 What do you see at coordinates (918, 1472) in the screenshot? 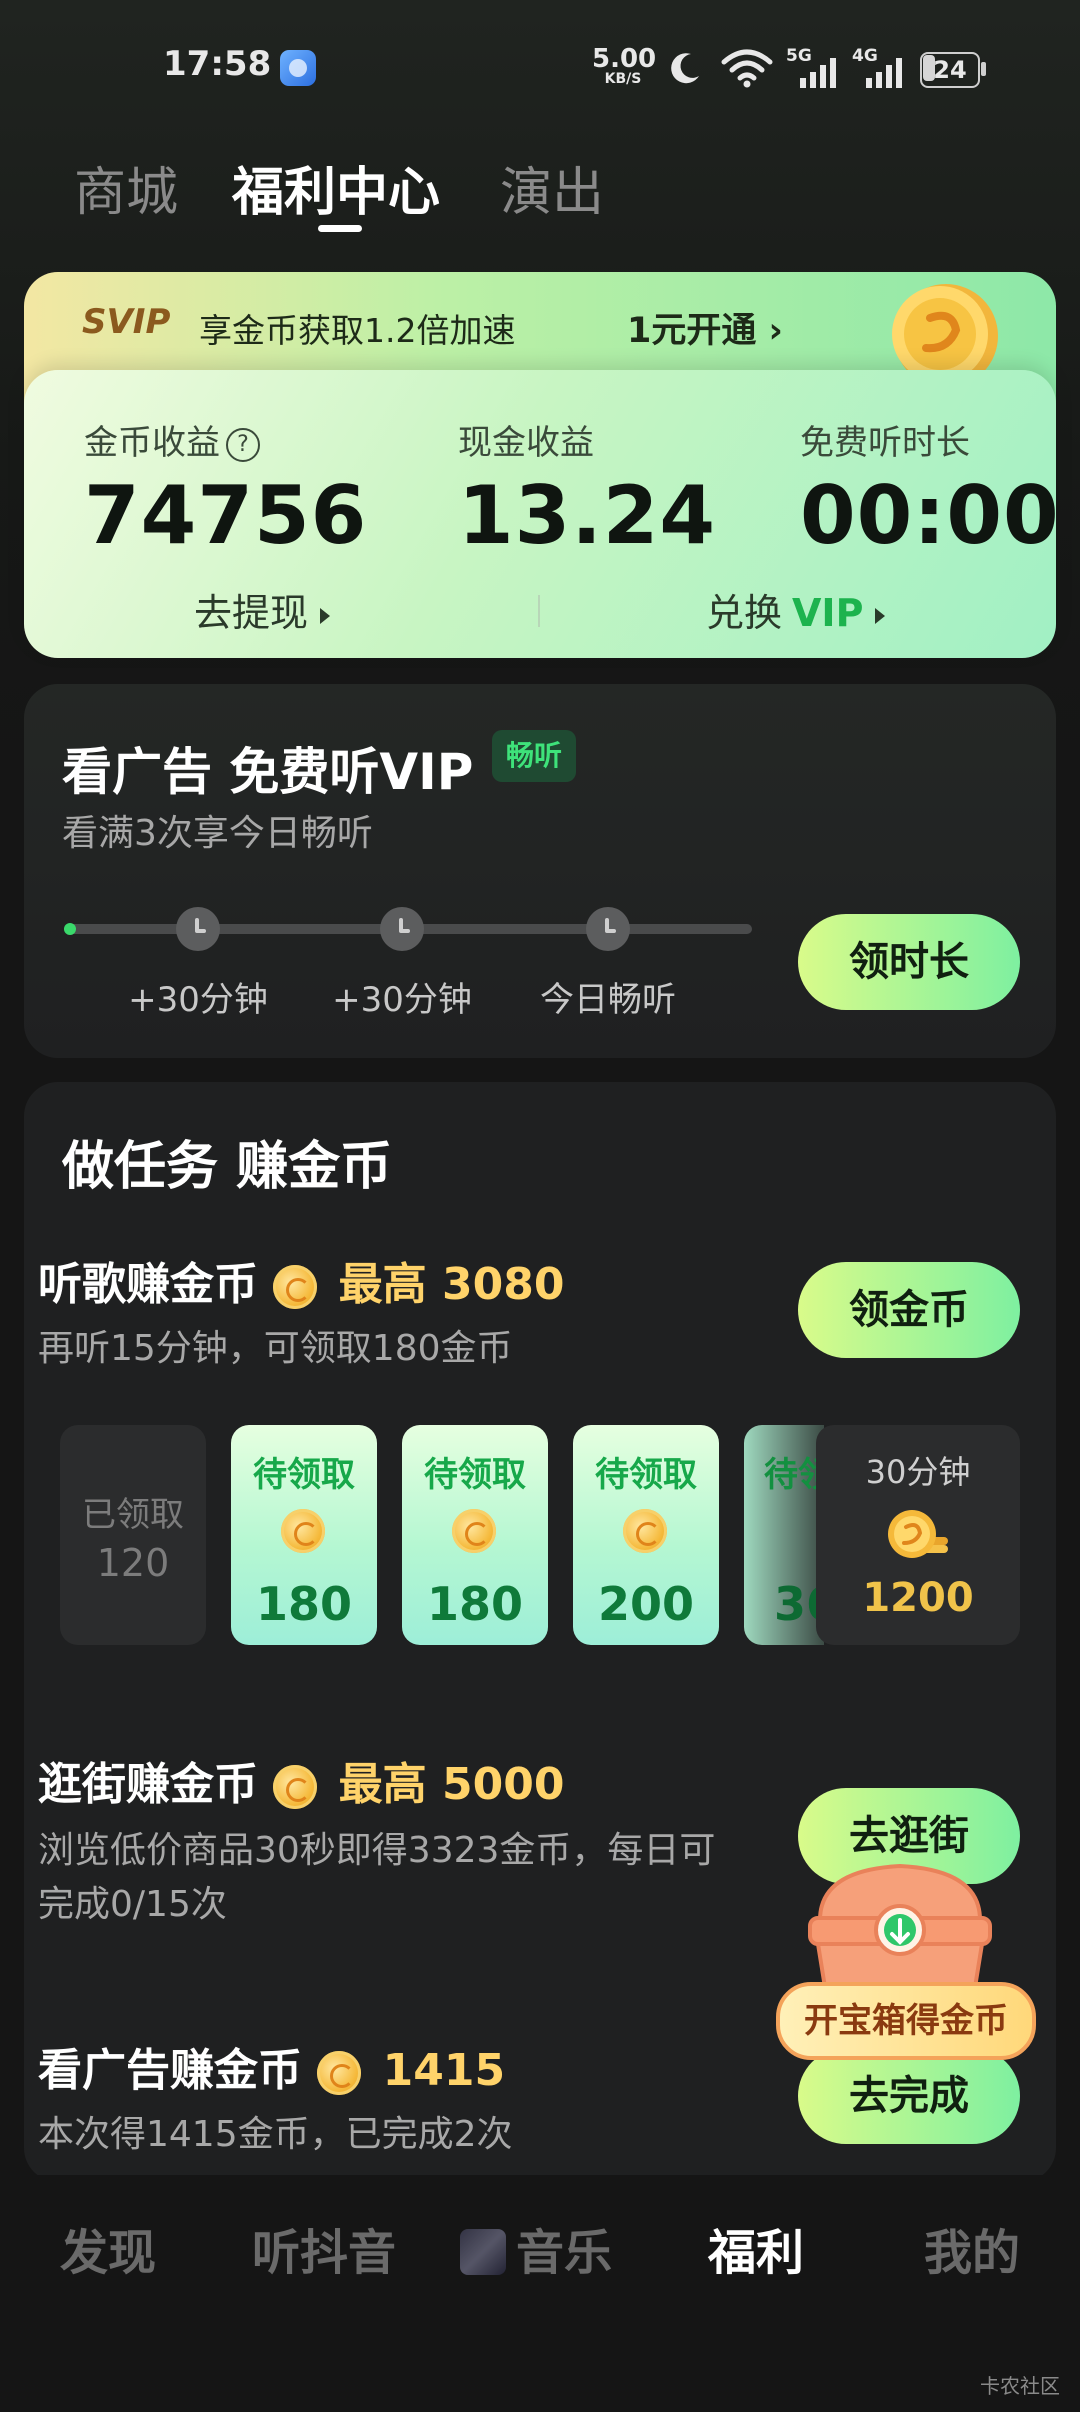
I see `slot-big-label: 30分钟` at bounding box center [918, 1472].